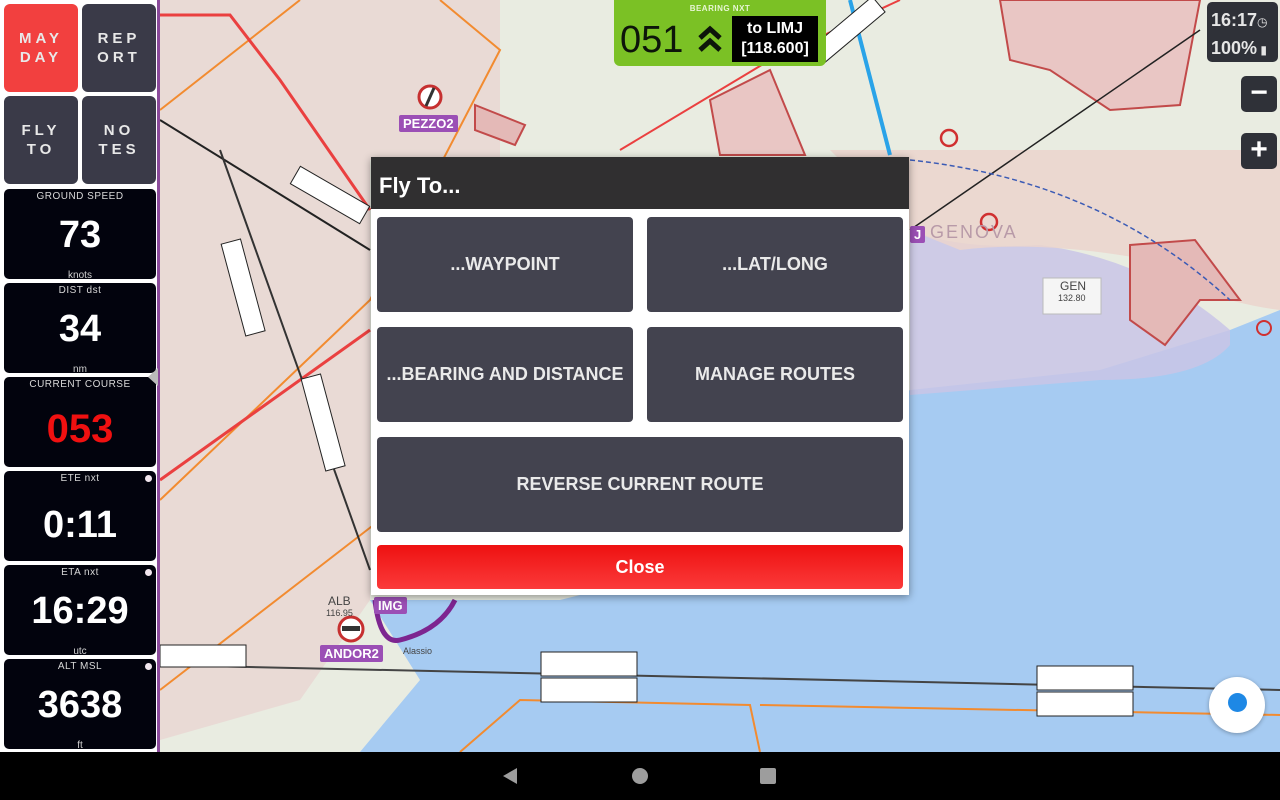 The image size is (1280, 800). I want to click on gauge-value: 3638, so click(80, 705).